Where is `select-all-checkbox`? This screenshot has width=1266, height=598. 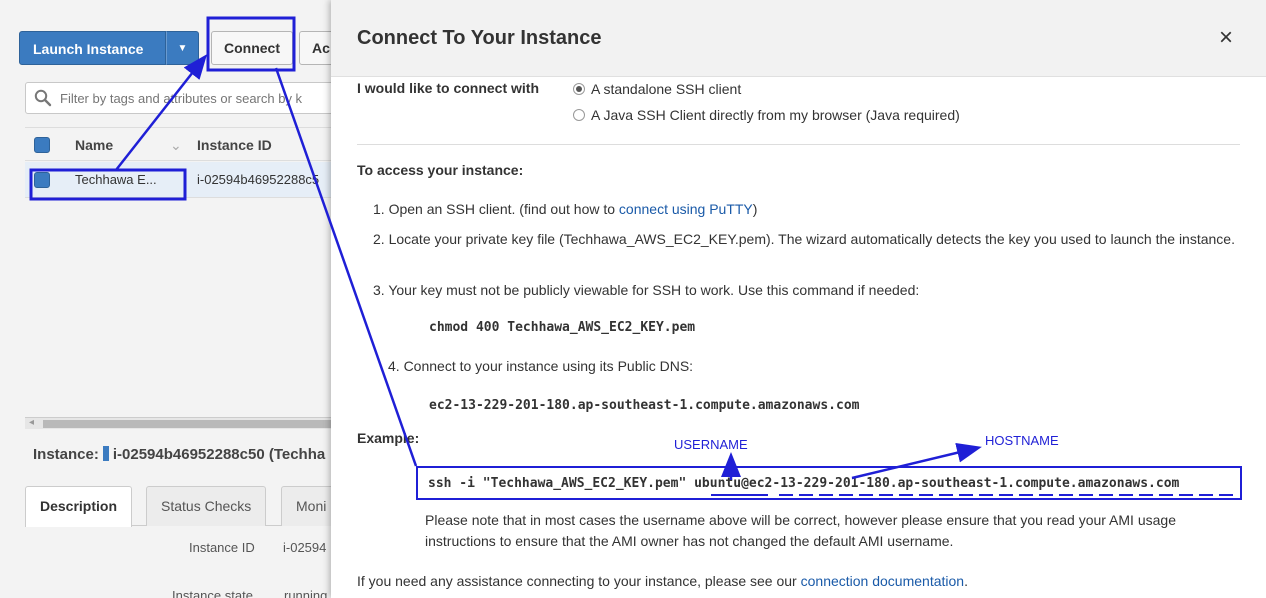 select-all-checkbox is located at coordinates (42, 145).